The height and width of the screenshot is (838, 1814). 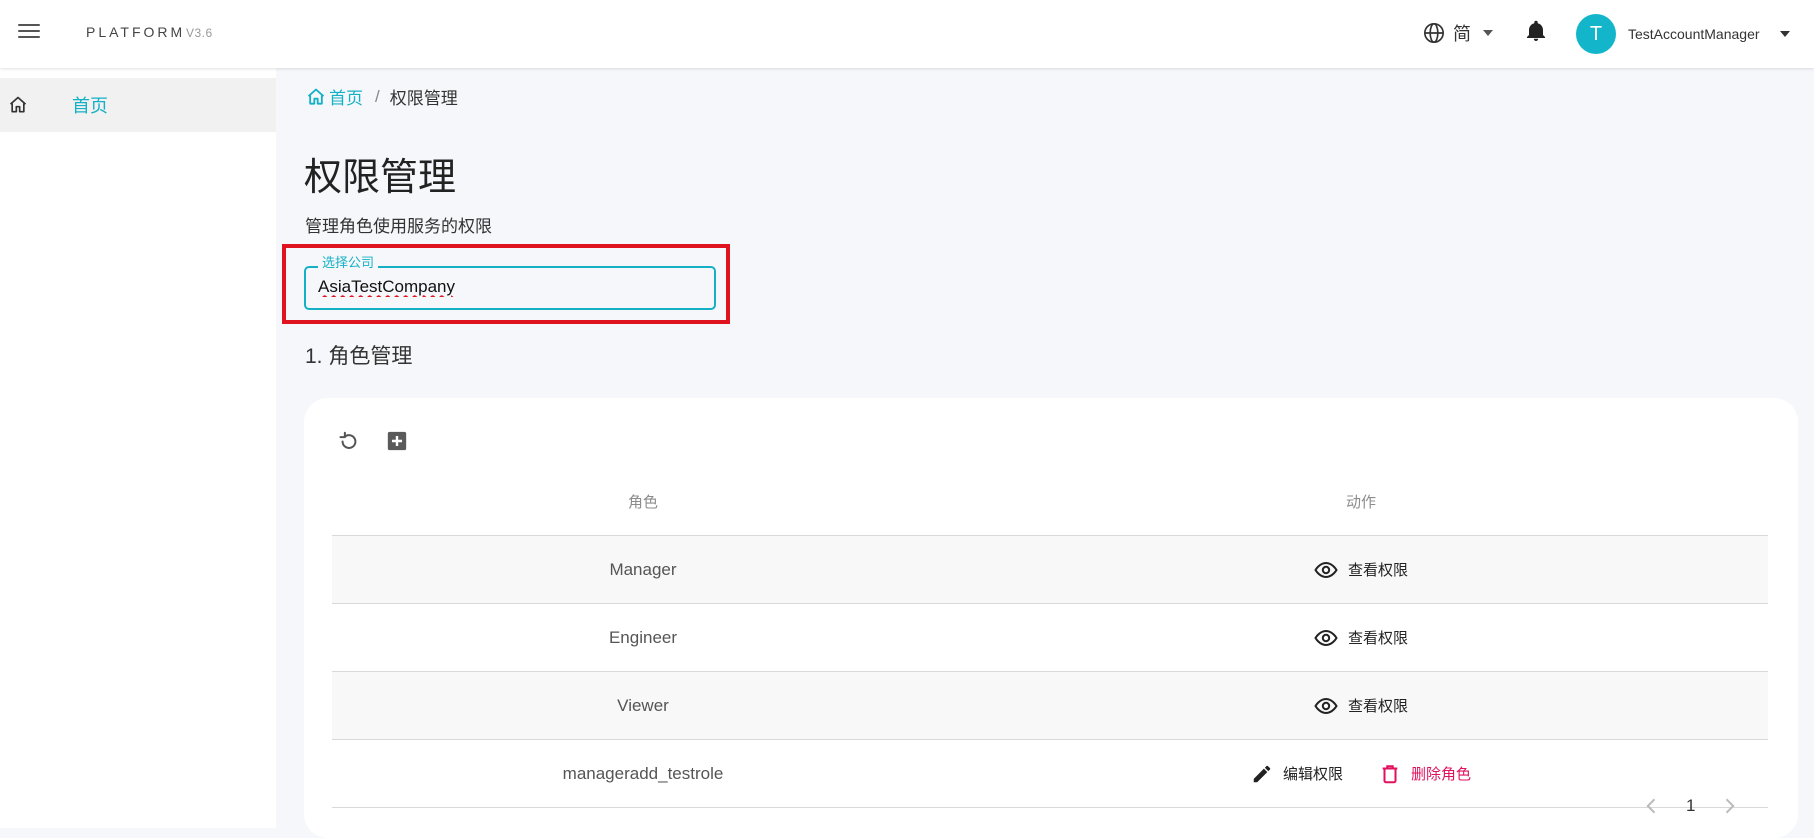 I want to click on role-name: manageradd_testrole, so click(x=643, y=773).